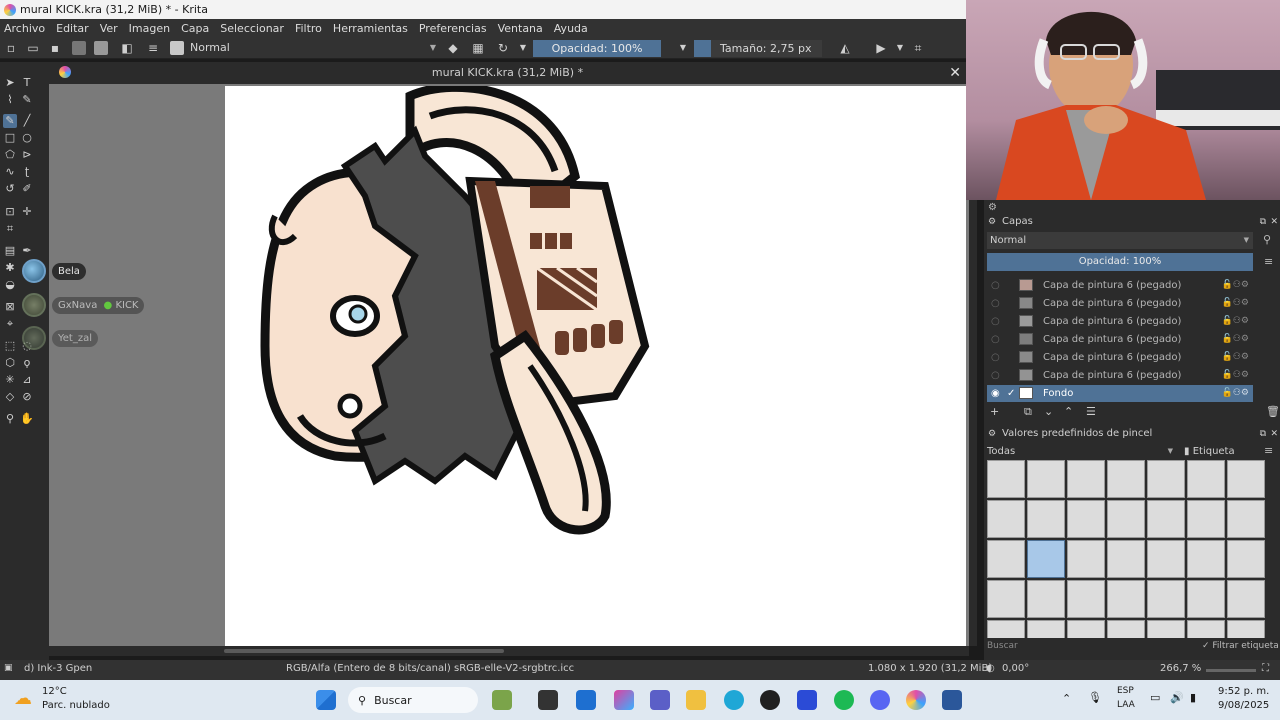 The width and height of the screenshot is (1280, 720). What do you see at coordinates (364, 651) in the screenshot?
I see `scrollbar-thumb` at bounding box center [364, 651].